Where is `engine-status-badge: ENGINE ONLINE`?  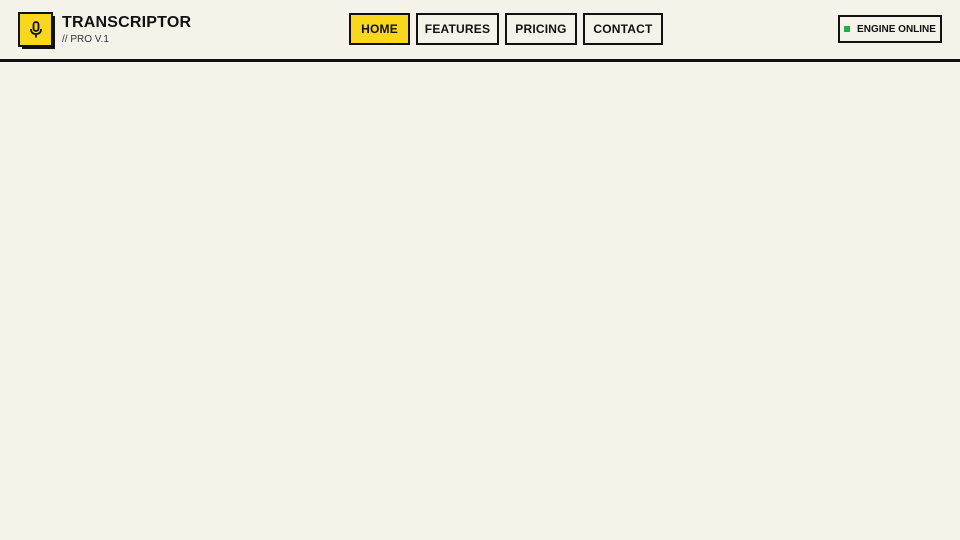 engine-status-badge: ENGINE ONLINE is located at coordinates (890, 29).